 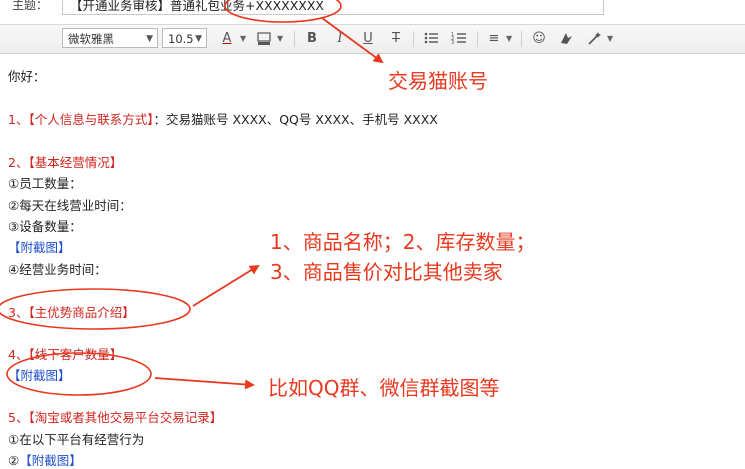 I want to click on annotation-account: 交易猫账号, so click(x=438, y=81).